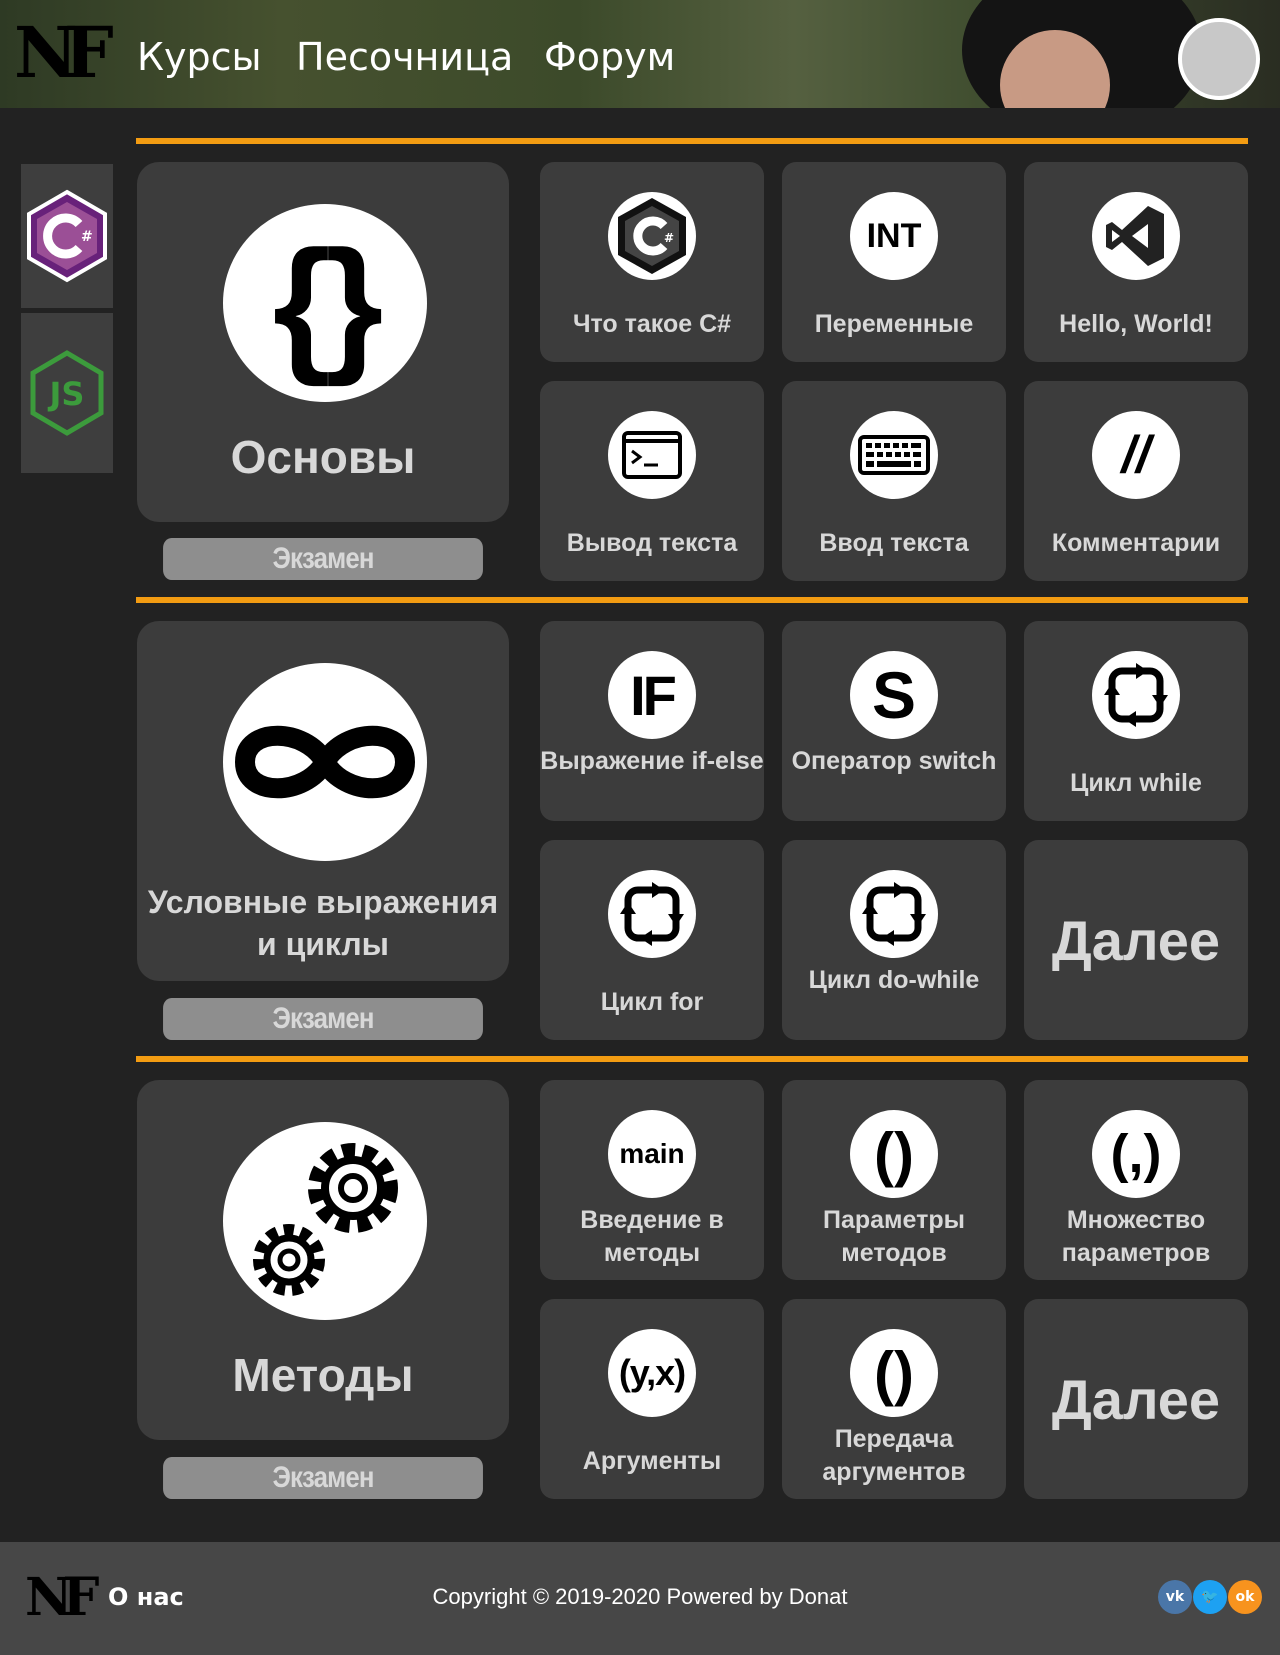  I want to click on lesson-label: Вывод текста, so click(652, 543).